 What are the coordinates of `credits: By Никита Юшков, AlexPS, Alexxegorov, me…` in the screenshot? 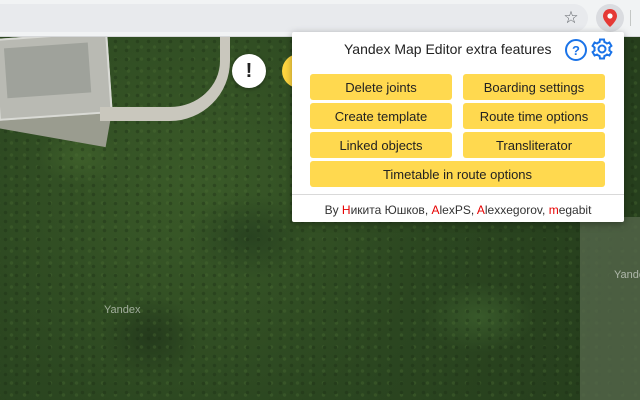 It's located at (458, 210).